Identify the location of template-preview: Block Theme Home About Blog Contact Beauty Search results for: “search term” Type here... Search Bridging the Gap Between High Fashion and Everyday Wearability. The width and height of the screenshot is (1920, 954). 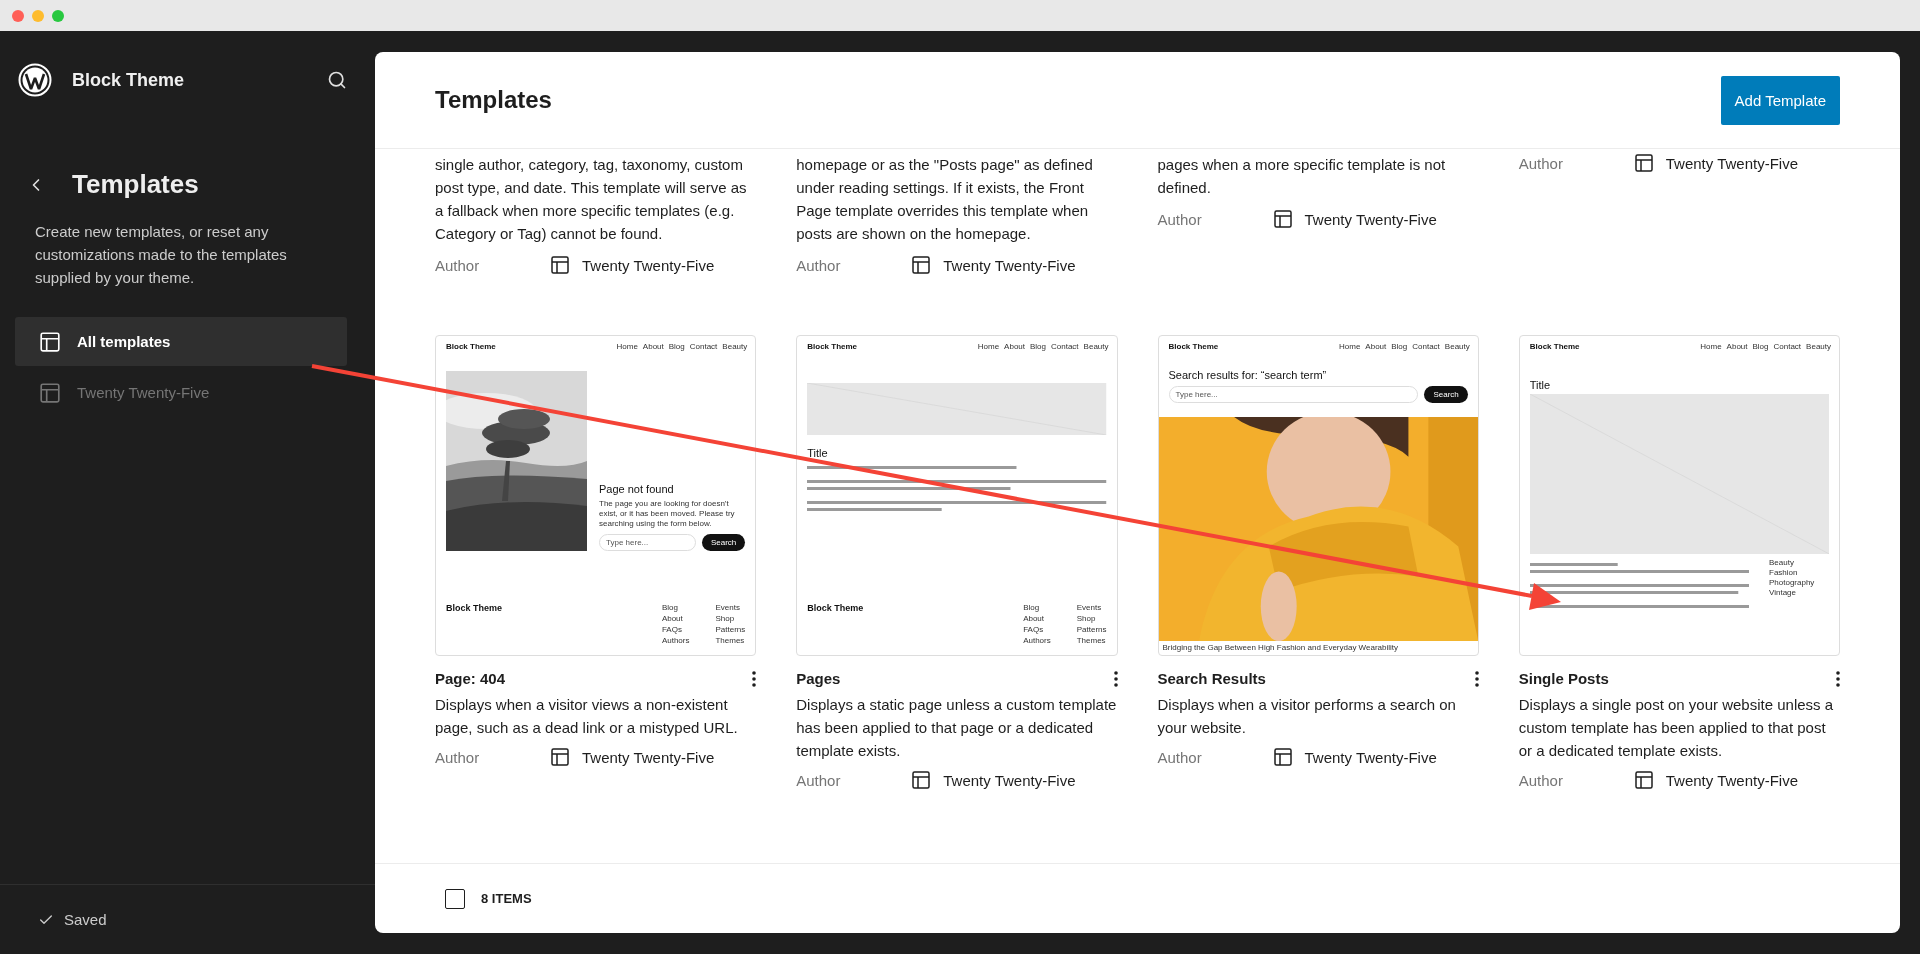
(1318, 495).